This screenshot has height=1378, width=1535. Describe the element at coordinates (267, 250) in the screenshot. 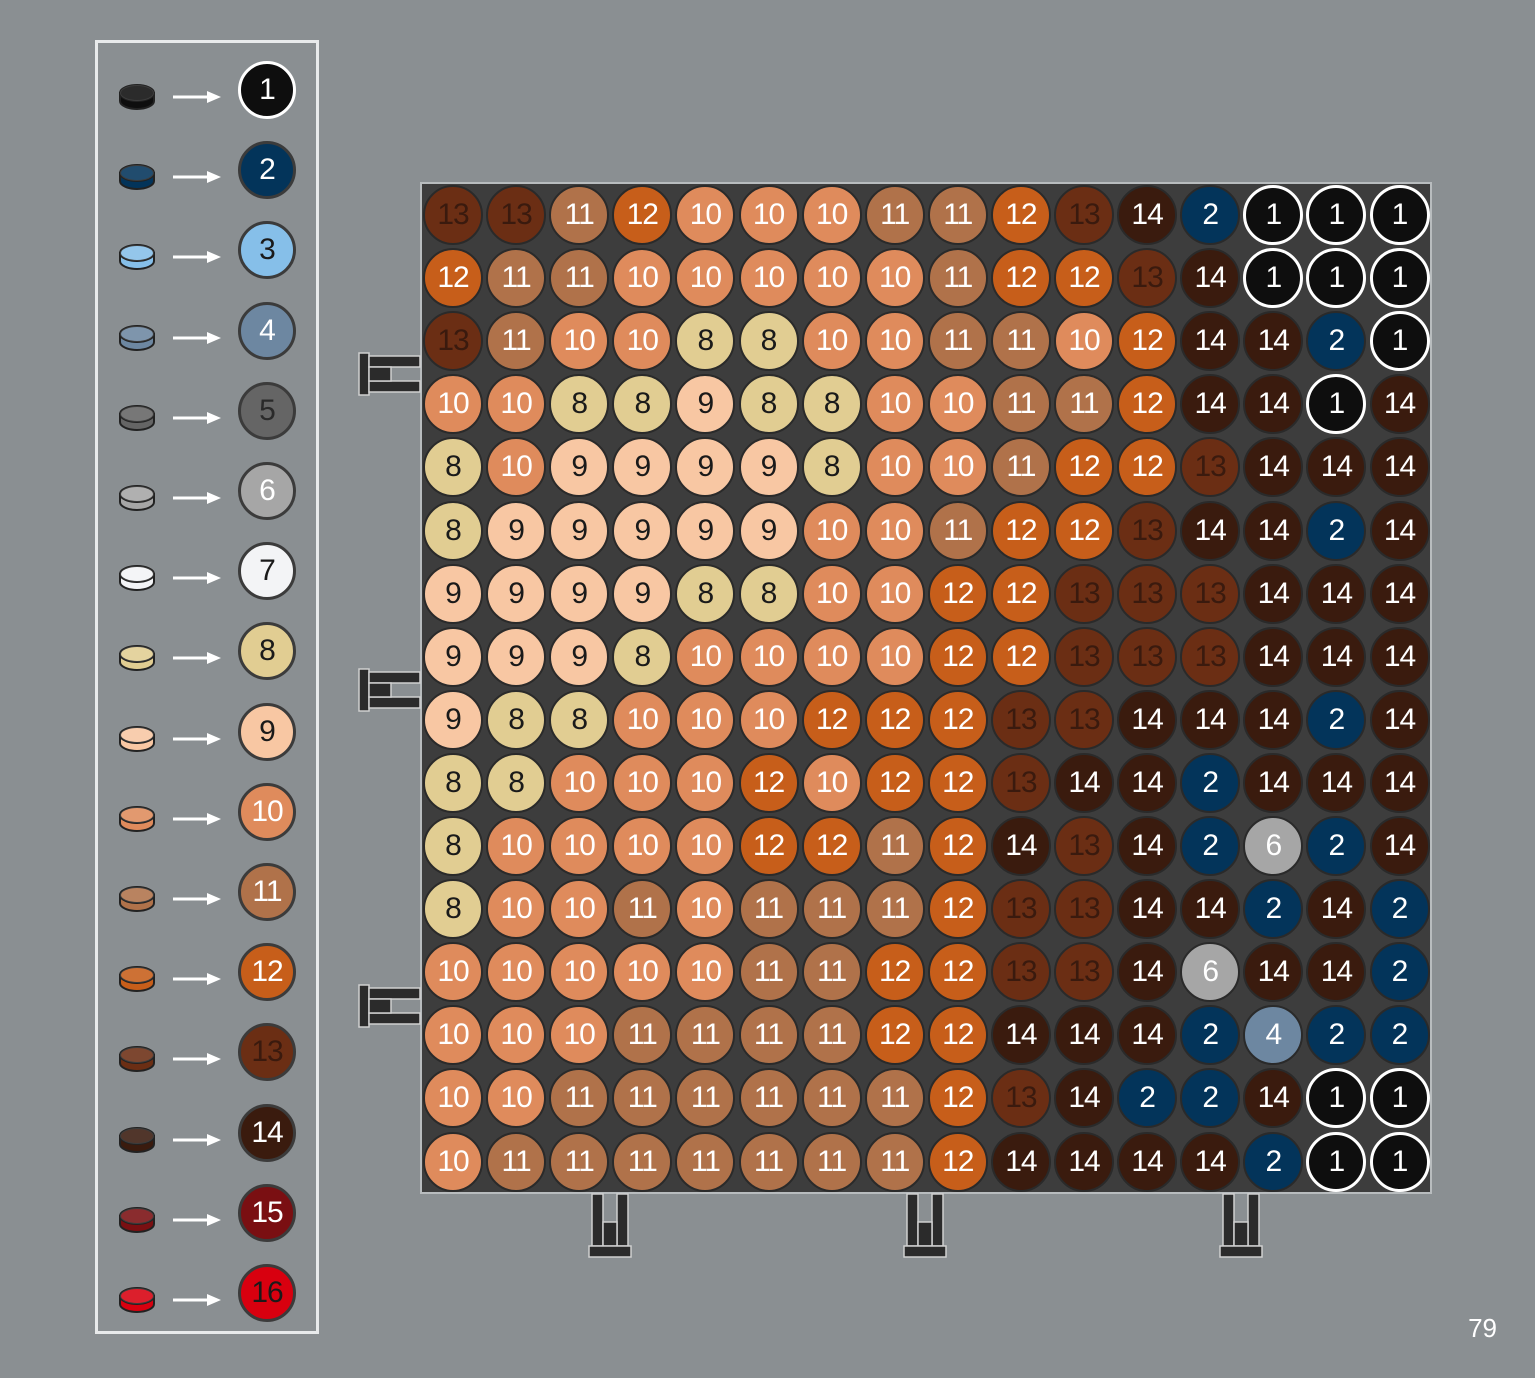

I see `legend-color-3: 3` at that location.